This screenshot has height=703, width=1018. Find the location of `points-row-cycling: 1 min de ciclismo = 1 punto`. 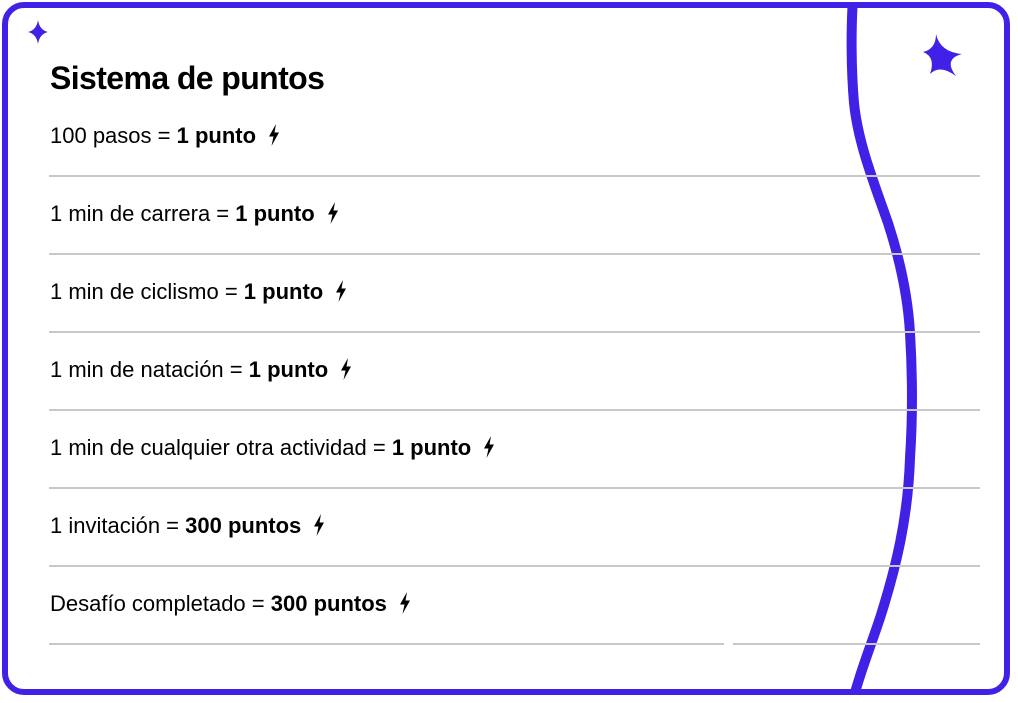

points-row-cycling: 1 min de ciclismo = 1 punto is located at coordinates (515, 292).